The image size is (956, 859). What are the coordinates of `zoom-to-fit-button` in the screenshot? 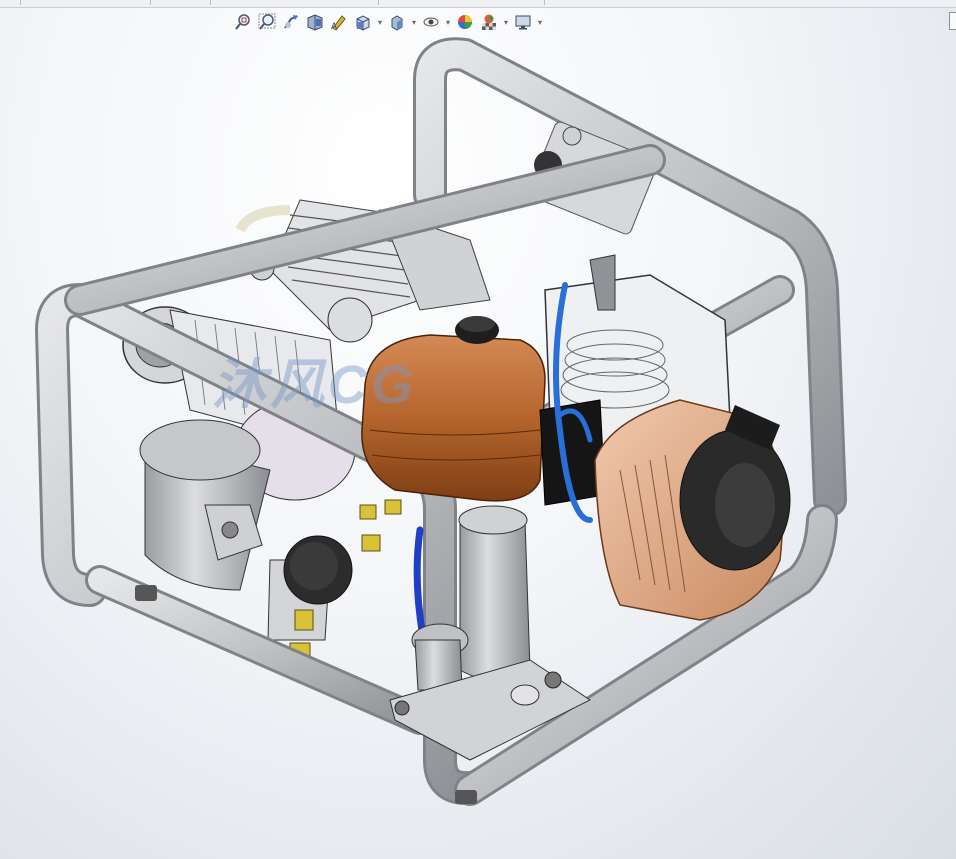 It's located at (243, 22).